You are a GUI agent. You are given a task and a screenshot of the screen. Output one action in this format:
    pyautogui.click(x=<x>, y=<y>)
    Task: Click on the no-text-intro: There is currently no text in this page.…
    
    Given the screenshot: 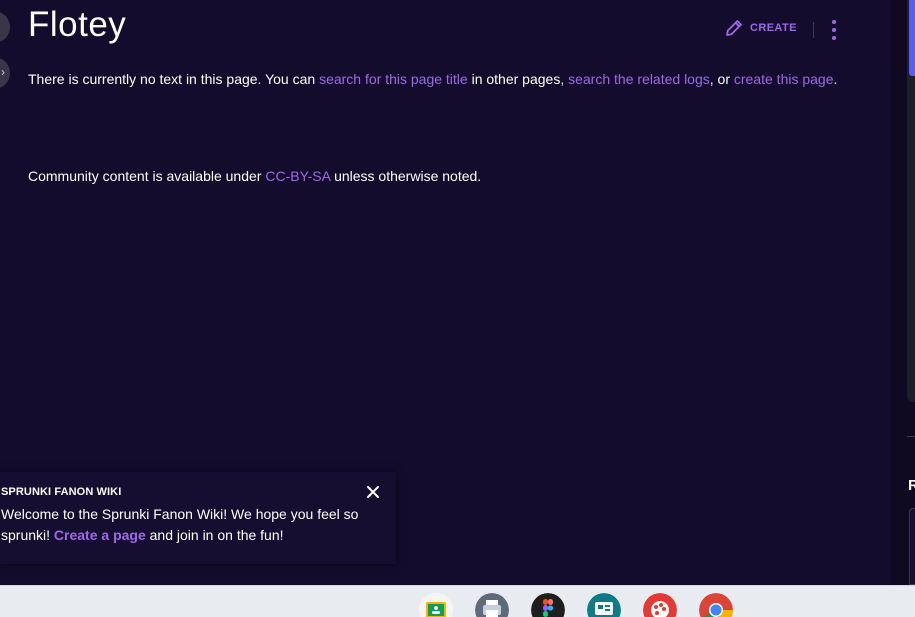 What is the action you would take?
    pyautogui.click(x=174, y=79)
    